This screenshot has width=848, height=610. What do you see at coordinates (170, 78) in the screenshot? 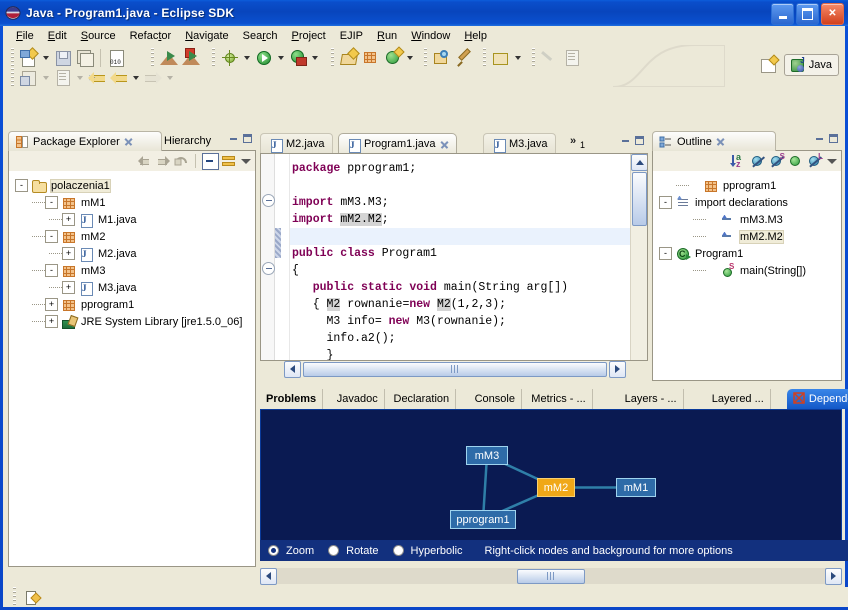
I see `forward-dropdown-icon` at bounding box center [170, 78].